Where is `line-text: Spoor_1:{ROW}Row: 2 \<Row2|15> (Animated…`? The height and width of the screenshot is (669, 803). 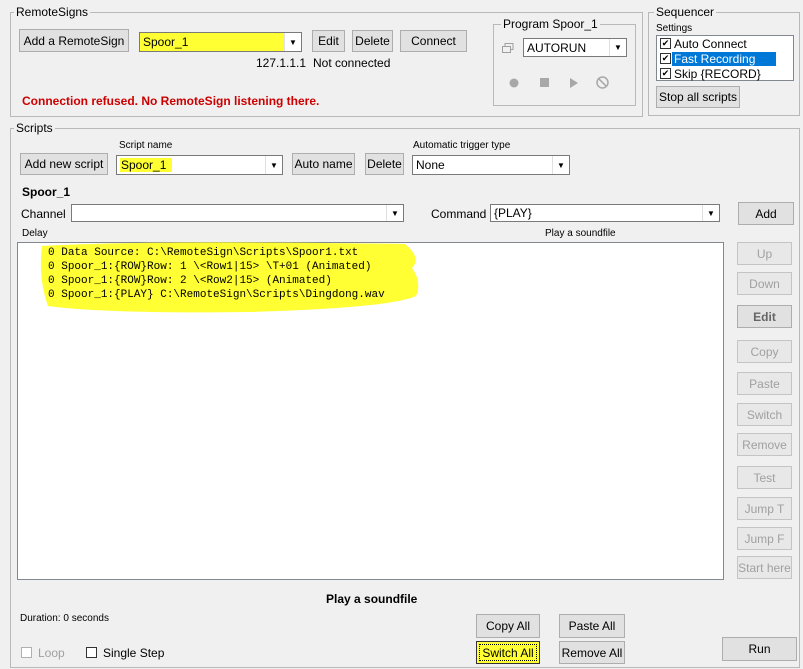 line-text: Spoor_1:{ROW}Row: 2 \<Row2|15> (Animated… is located at coordinates (196, 281).